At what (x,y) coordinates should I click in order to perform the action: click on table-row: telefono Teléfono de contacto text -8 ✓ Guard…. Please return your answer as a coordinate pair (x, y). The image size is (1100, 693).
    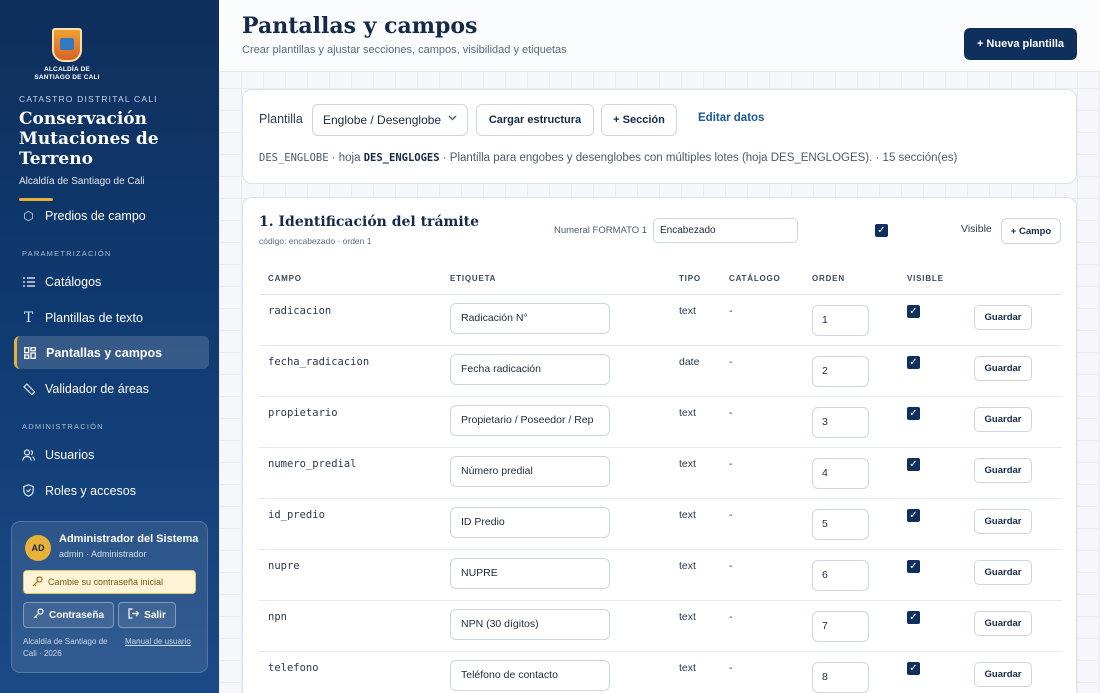
    Looking at the image, I should click on (660, 672).